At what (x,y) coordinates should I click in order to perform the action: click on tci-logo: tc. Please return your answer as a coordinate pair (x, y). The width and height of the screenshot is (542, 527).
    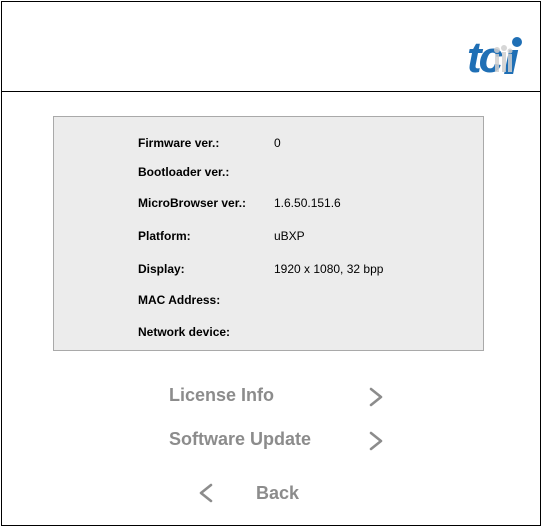
    Looking at the image, I should click on (494, 56).